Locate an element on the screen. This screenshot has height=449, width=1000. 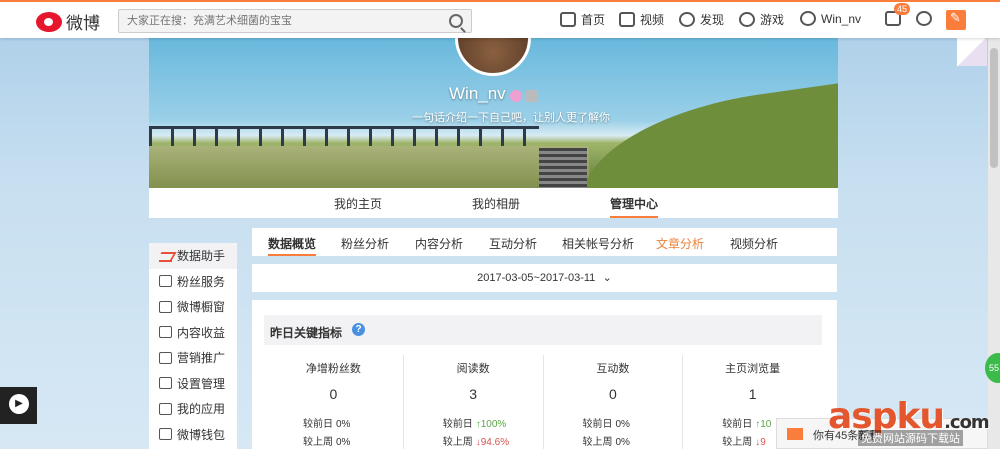
tab-fan-analysis: 粉丝分析 is located at coordinates (365, 243).